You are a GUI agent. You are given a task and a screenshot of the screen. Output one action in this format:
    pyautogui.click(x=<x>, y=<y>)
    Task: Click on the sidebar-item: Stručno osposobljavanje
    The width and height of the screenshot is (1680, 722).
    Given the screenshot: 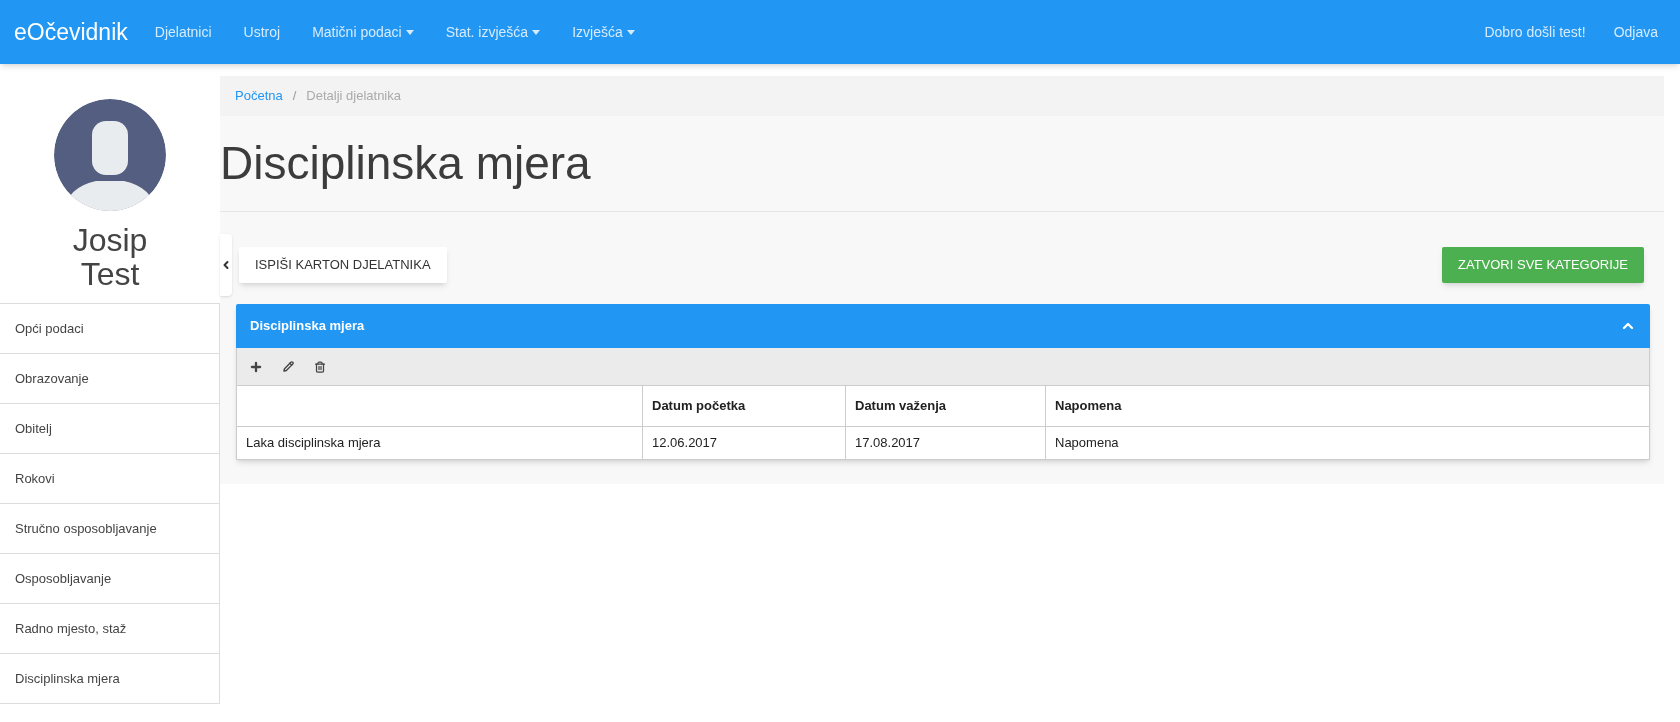 What is the action you would take?
    pyautogui.click(x=110, y=529)
    